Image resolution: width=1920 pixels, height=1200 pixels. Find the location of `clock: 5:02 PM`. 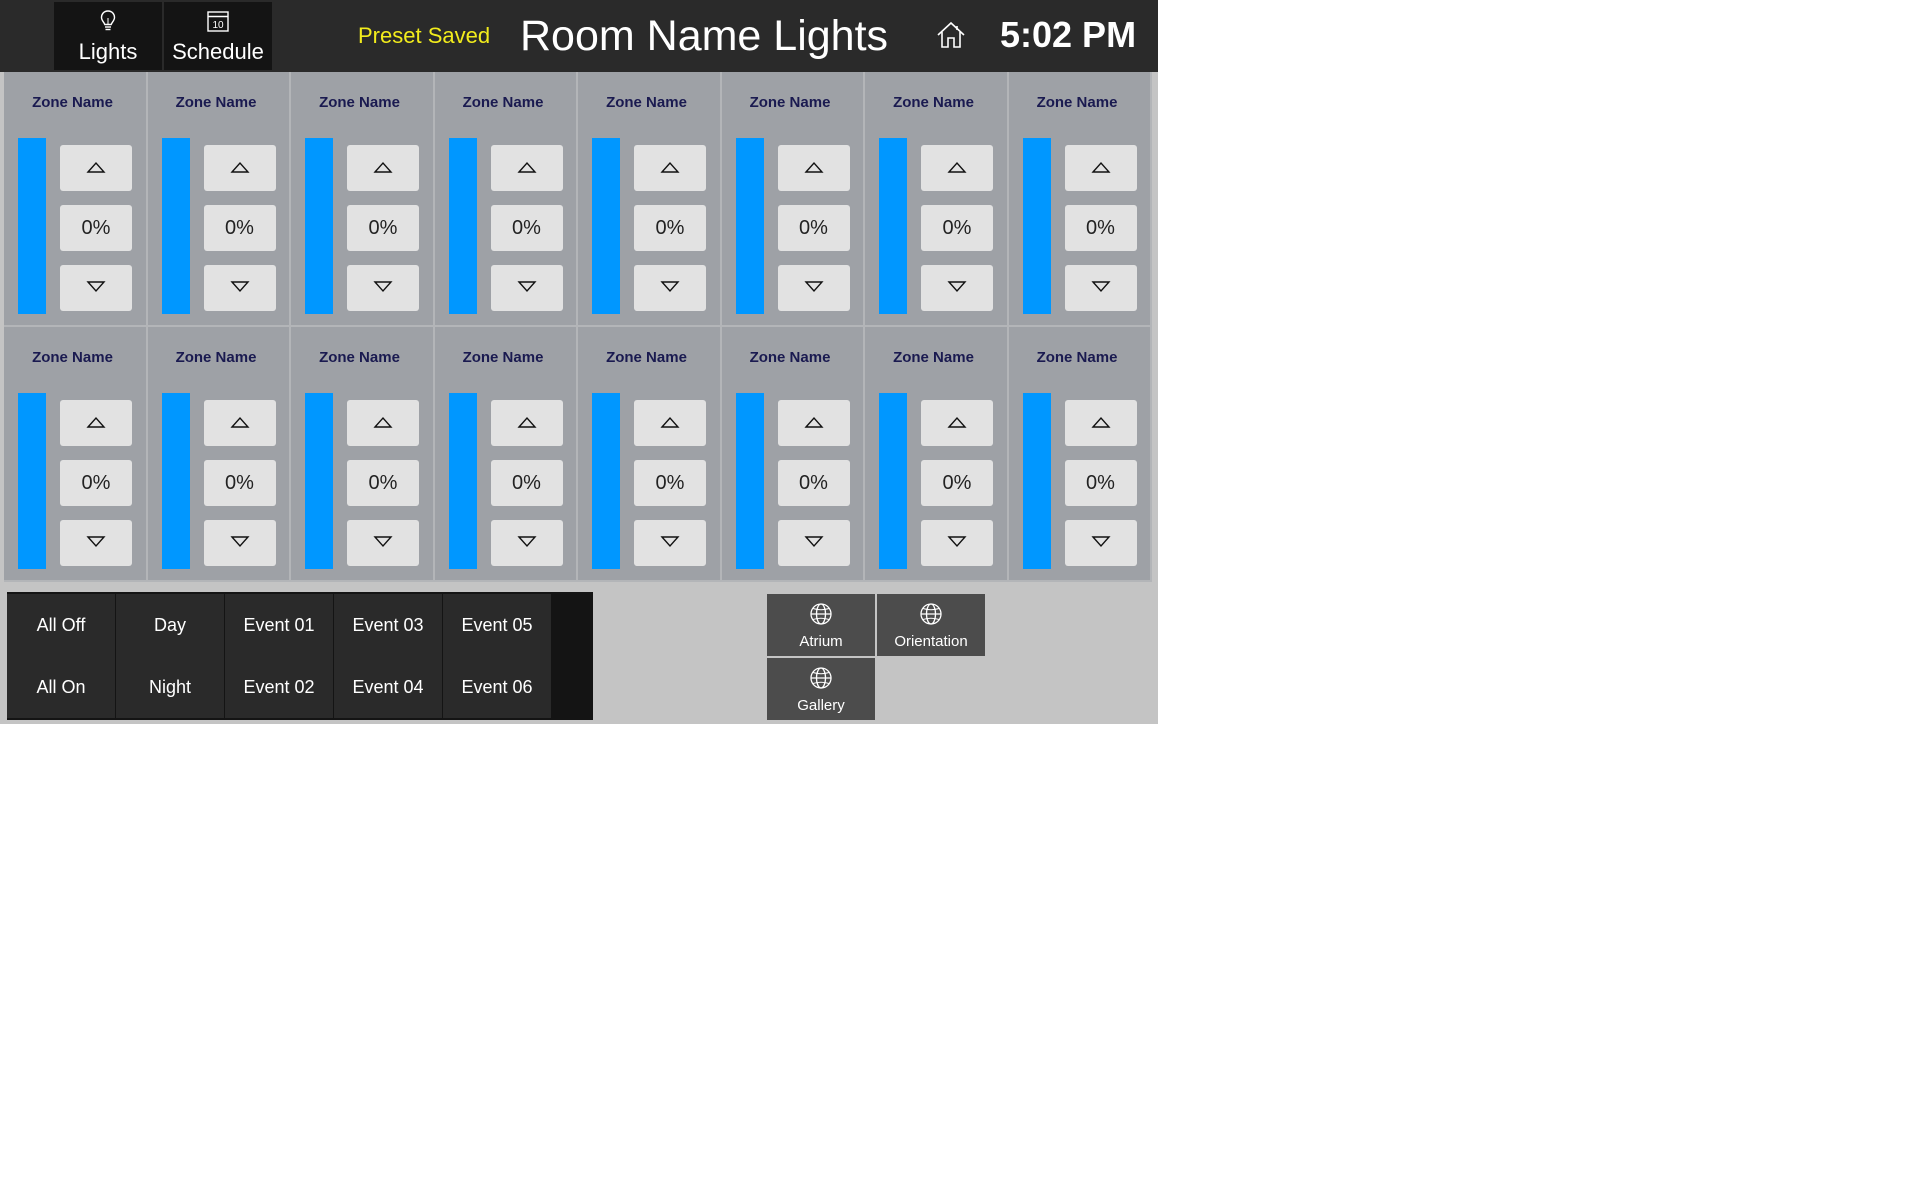

clock: 5:02 PM is located at coordinates (1068, 34).